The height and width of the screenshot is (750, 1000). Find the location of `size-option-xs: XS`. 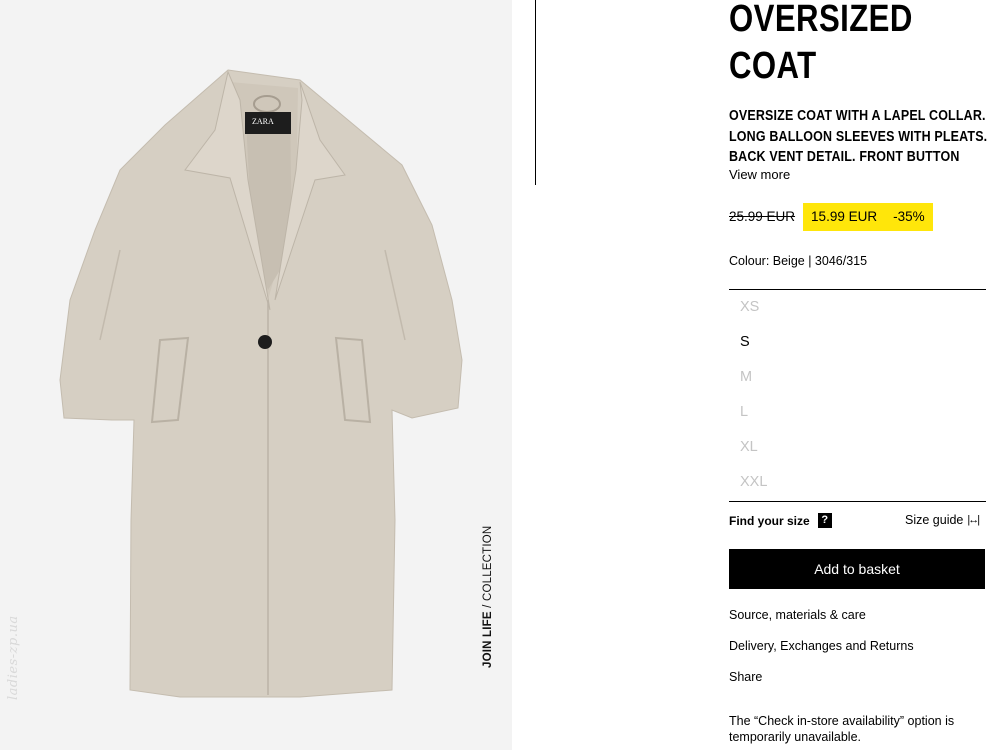

size-option-xs: XS is located at coordinates (857, 307).